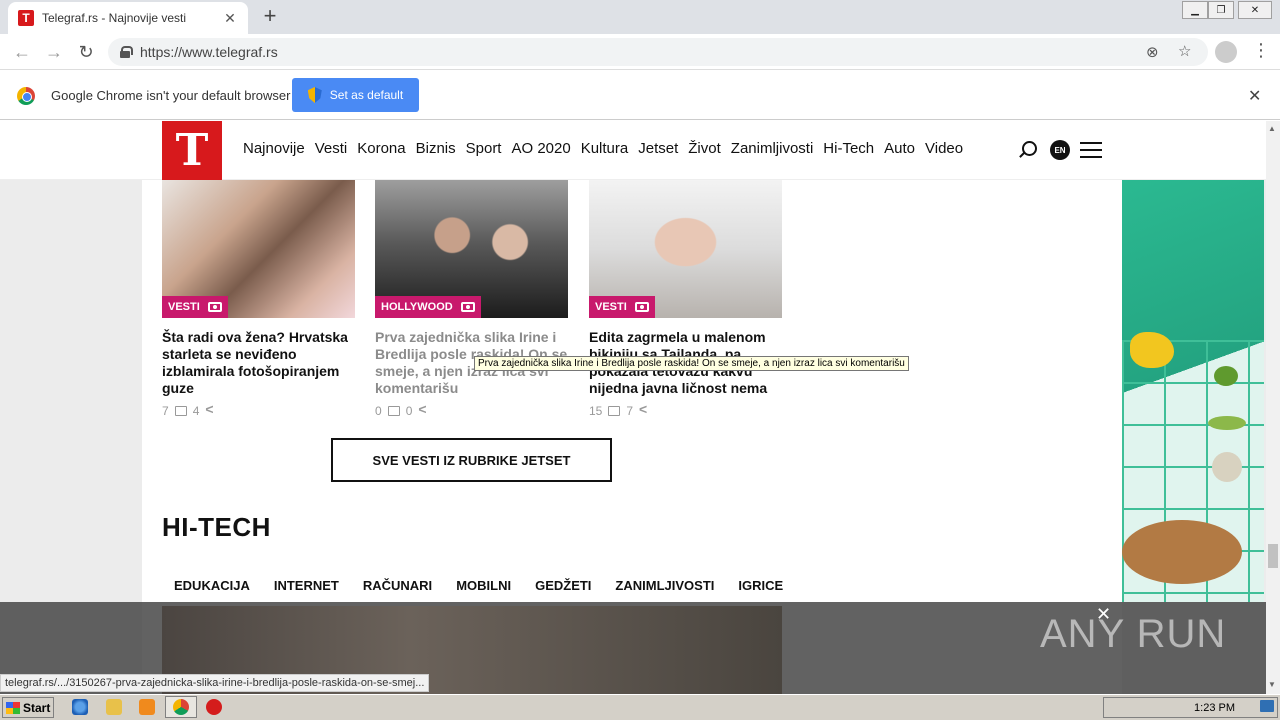 Image resolution: width=1280 pixels, height=720 pixels. Describe the element at coordinates (114, 18) in the screenshot. I see `tab-title: Telegraf.rs - Najnovije vesti` at that location.